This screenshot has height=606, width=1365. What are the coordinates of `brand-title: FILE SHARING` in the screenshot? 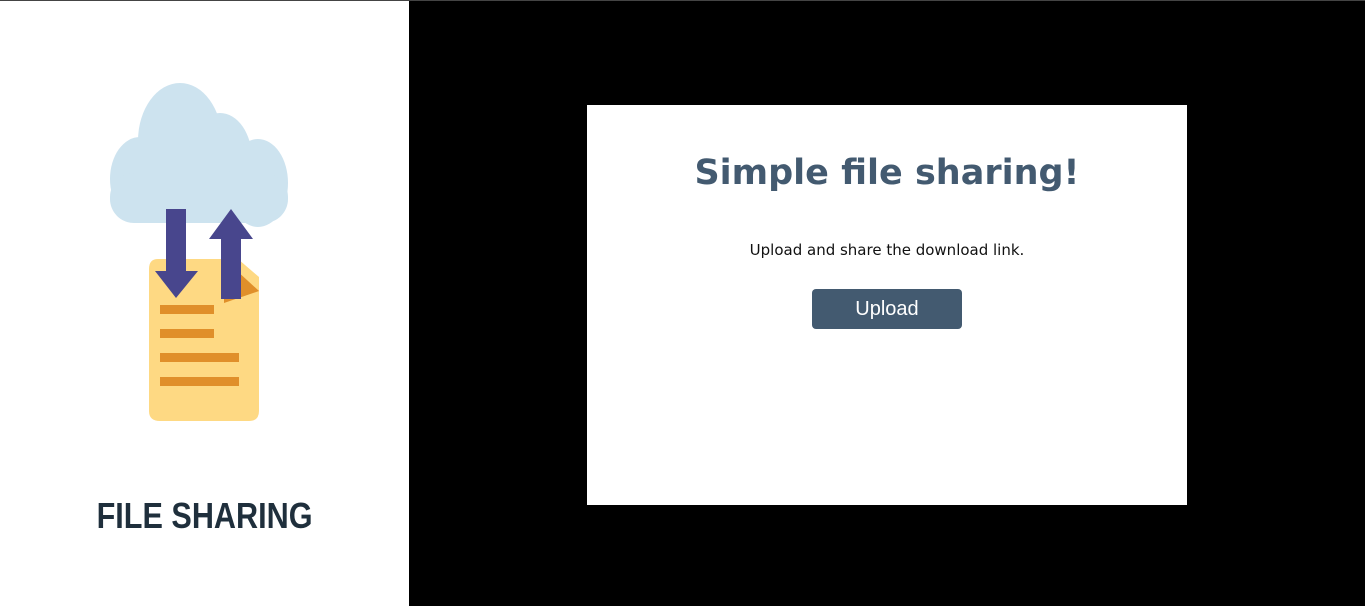 It's located at (204, 515).